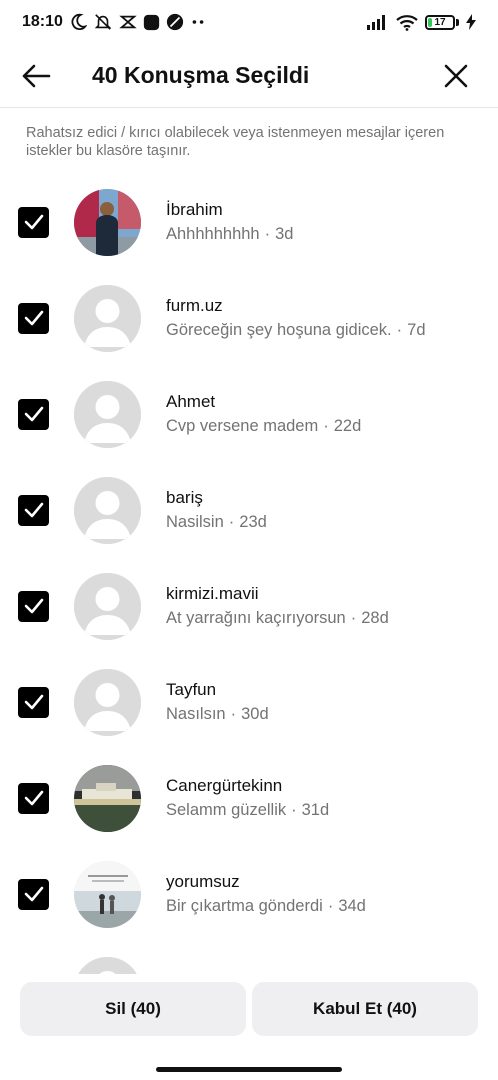 Image resolution: width=498 pixels, height=1080 pixels. What do you see at coordinates (407, 22) in the screenshot?
I see `wifi-icon` at bounding box center [407, 22].